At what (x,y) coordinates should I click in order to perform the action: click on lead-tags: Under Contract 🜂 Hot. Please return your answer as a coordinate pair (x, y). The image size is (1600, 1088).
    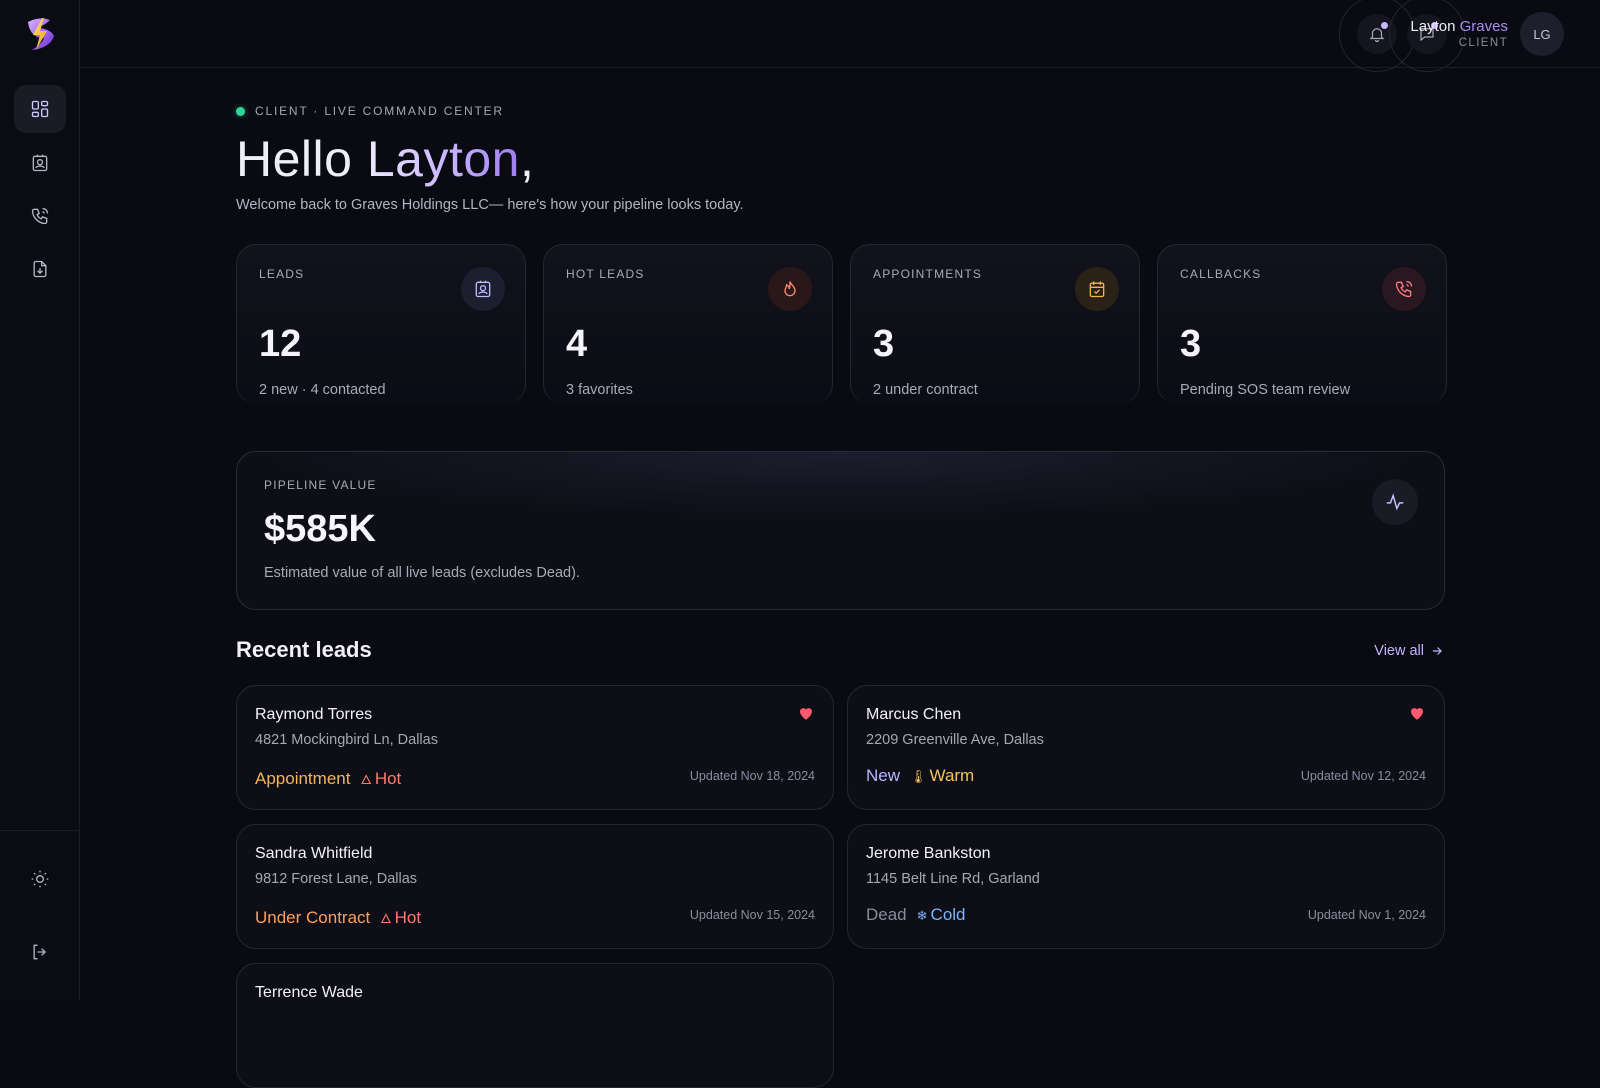
    Looking at the image, I should click on (338, 918).